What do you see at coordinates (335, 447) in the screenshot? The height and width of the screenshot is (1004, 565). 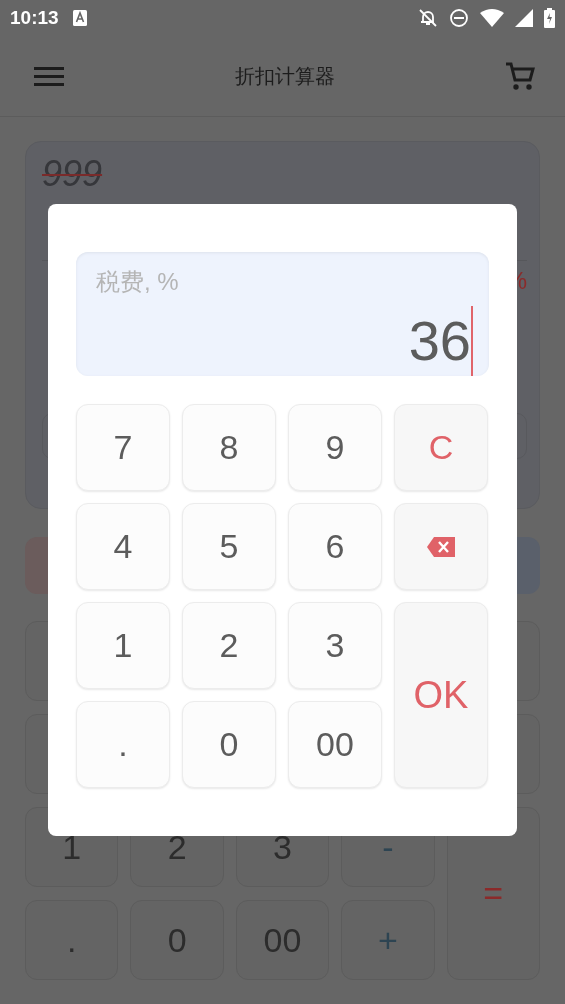 I see `number-key: 9` at bounding box center [335, 447].